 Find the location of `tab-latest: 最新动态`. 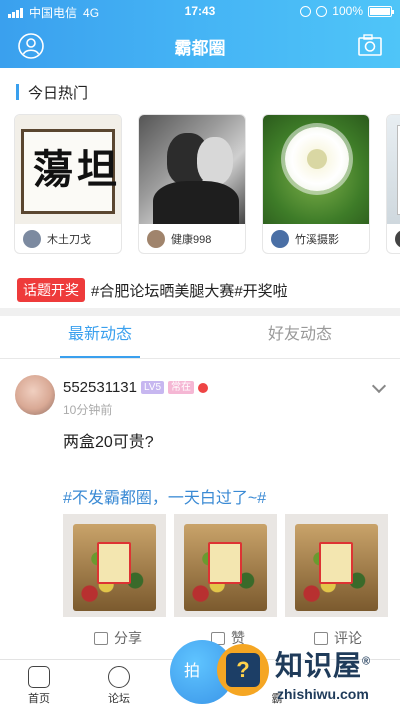

tab-latest: 最新动态 is located at coordinates (100, 337).